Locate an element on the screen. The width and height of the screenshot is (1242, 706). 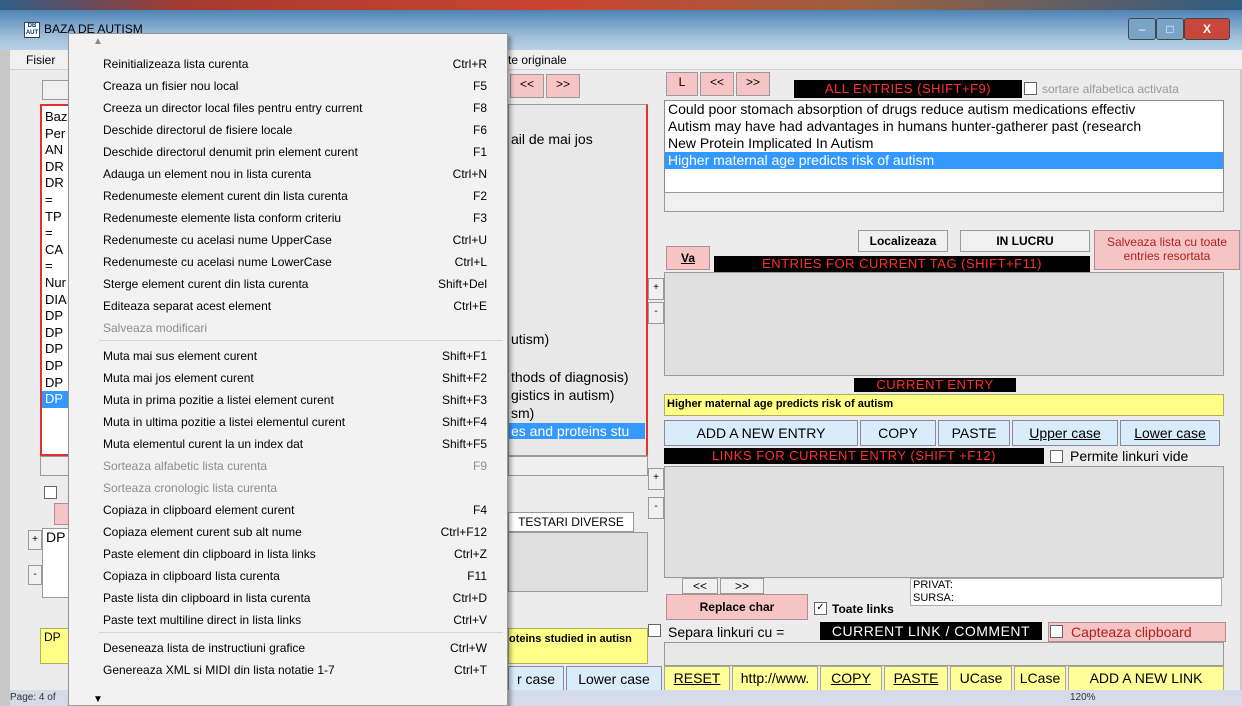
list-item: Per is located at coordinates (55, 134).